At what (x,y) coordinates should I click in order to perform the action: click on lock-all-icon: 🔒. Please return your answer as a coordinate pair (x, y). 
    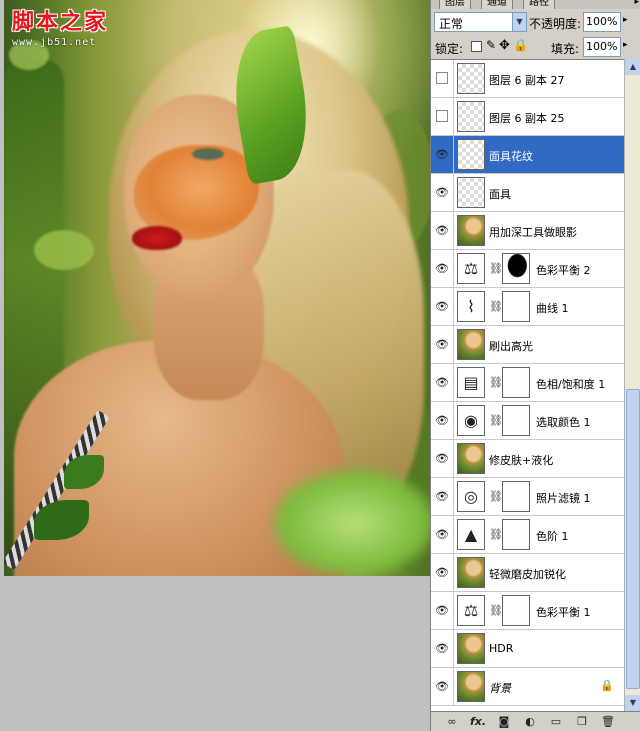
    Looking at the image, I should click on (520, 45).